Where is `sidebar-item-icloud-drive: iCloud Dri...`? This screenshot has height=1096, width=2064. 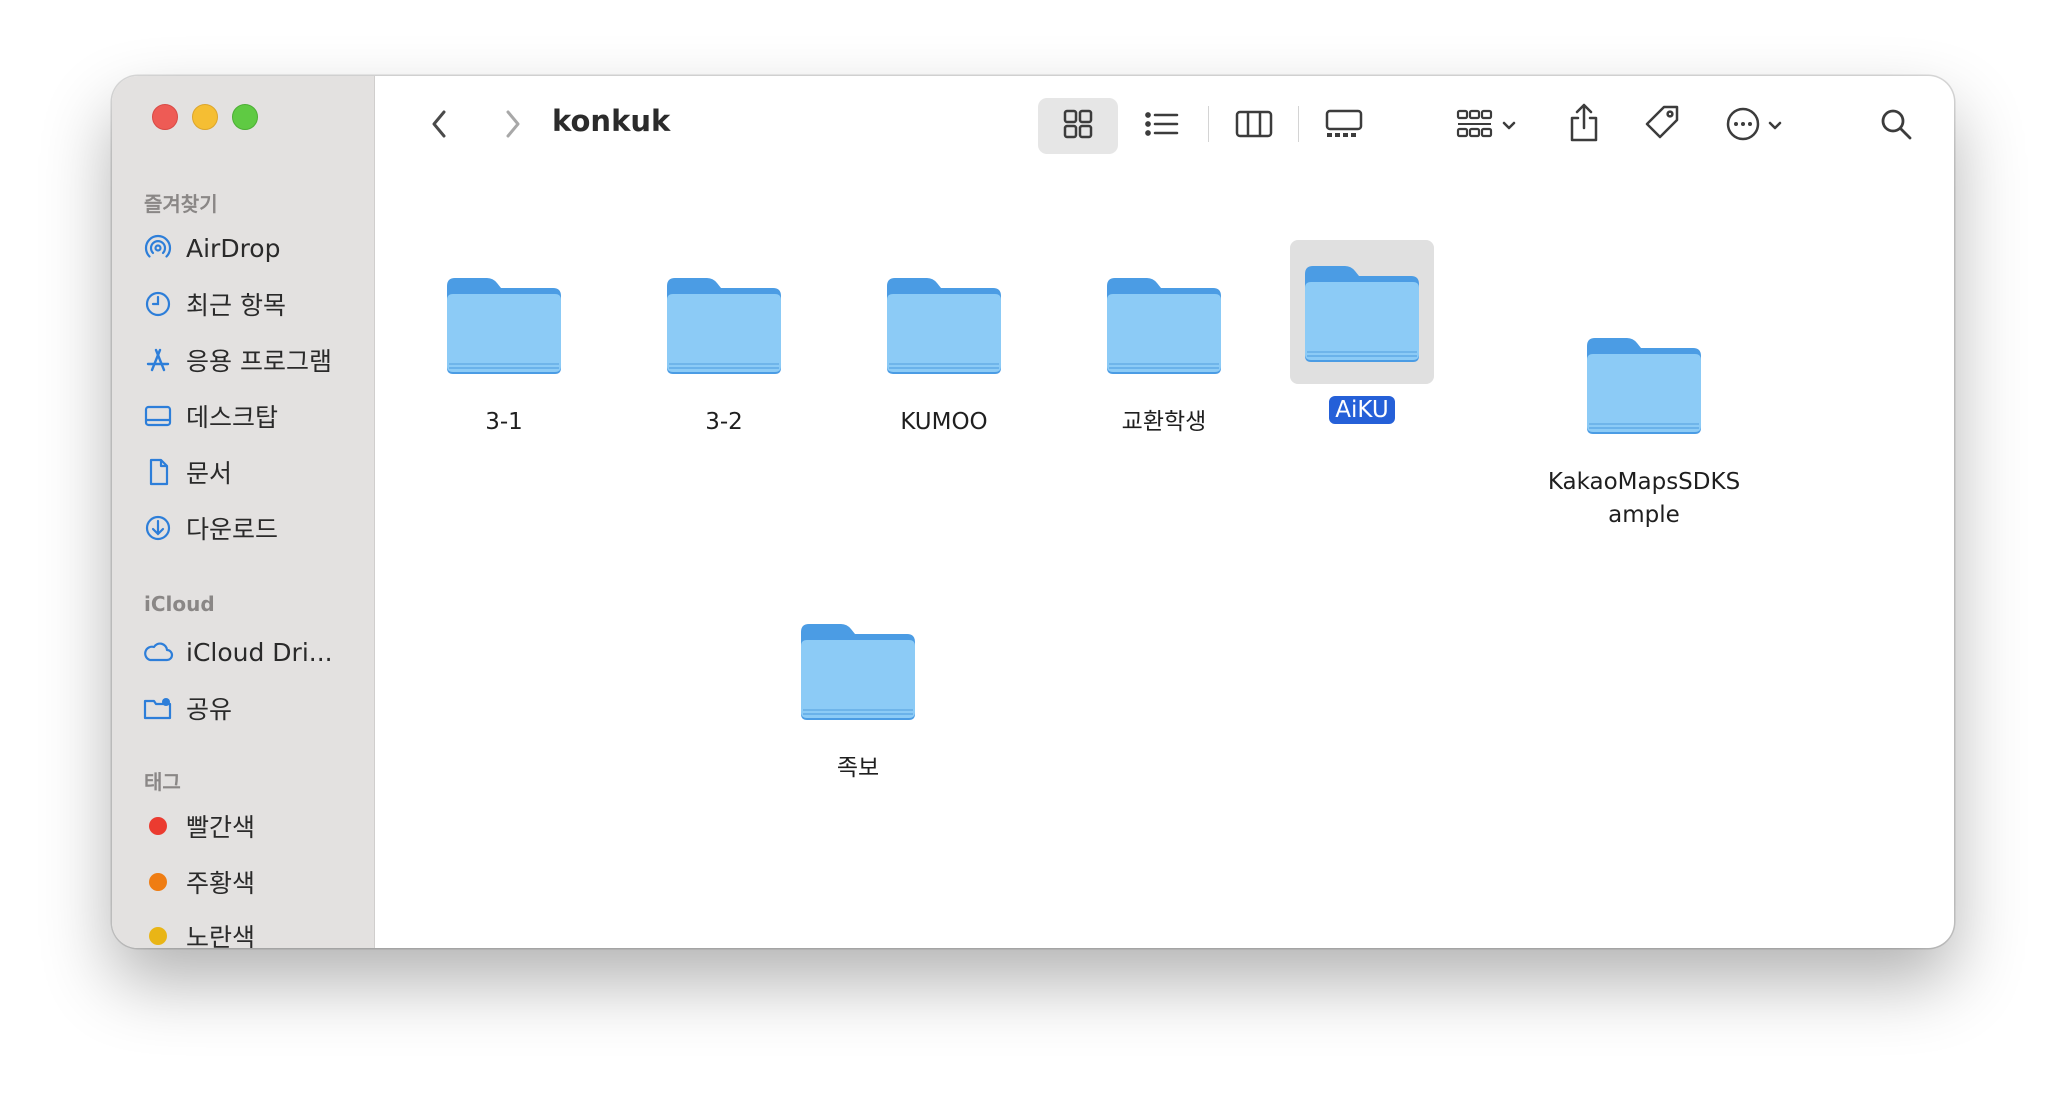 sidebar-item-icloud-drive: iCloud Dri... is located at coordinates (253, 652).